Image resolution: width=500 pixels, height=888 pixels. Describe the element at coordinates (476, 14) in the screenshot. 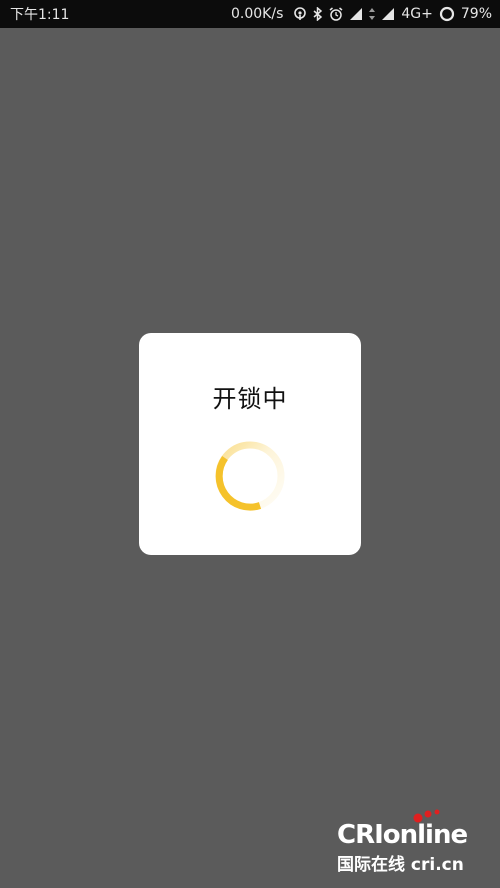

I see `battery-percent: 79%` at that location.